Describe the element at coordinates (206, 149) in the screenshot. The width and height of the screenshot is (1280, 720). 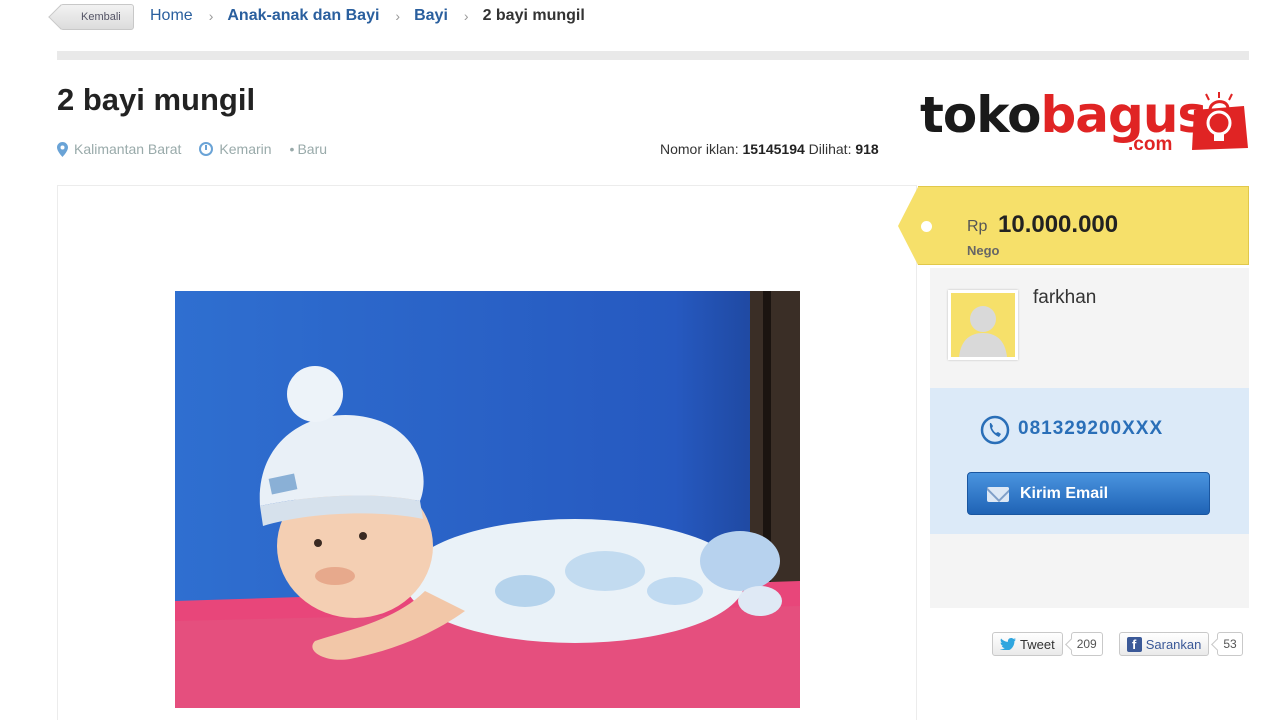
I see `clock-icon` at that location.